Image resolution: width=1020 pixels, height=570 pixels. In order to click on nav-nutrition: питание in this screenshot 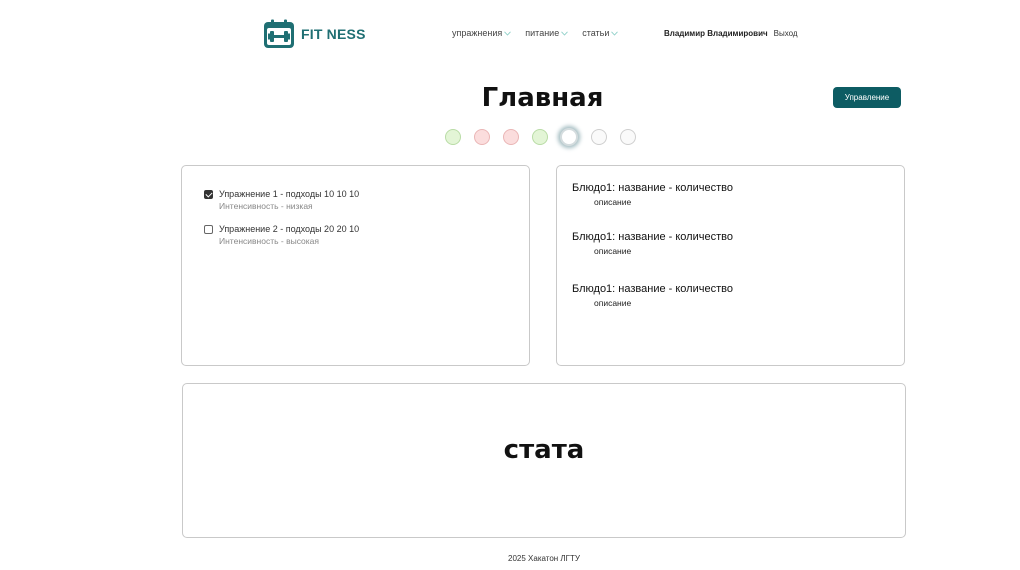, I will do `click(547, 33)`.